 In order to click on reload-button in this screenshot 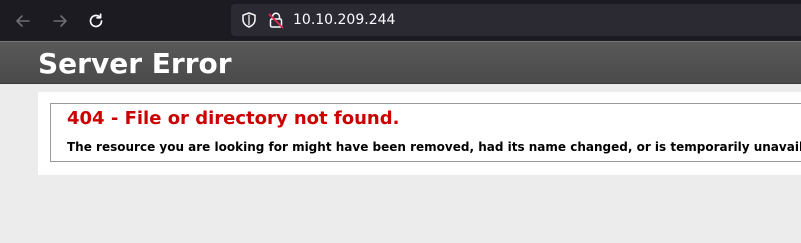, I will do `click(96, 21)`.